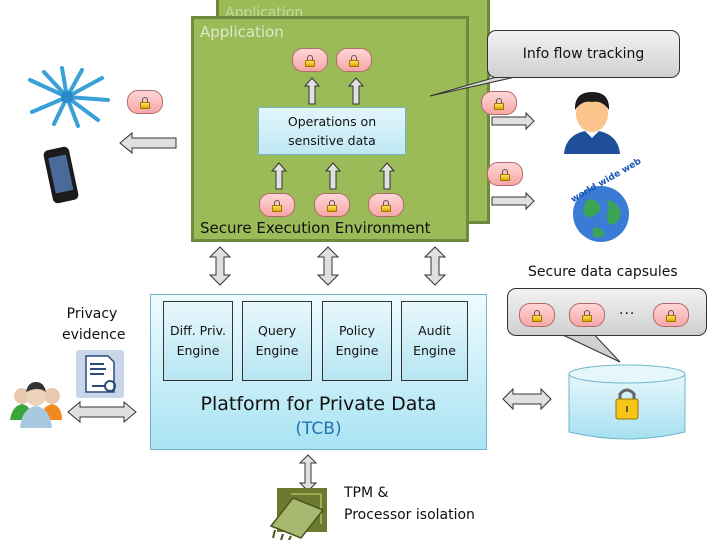  I want to click on smartphone-icon, so click(61, 175).